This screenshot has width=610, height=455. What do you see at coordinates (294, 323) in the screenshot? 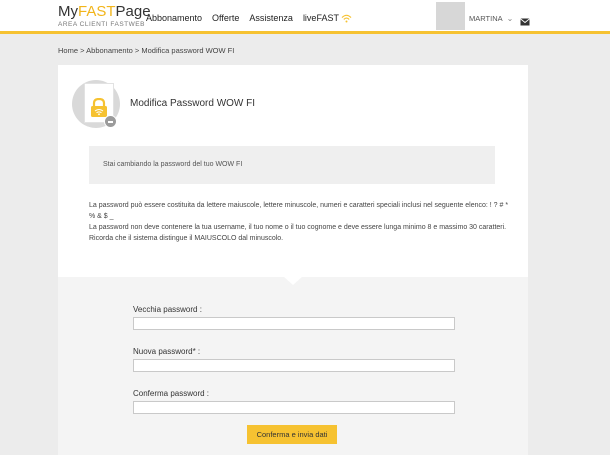
I see `old-password-field` at bounding box center [294, 323].